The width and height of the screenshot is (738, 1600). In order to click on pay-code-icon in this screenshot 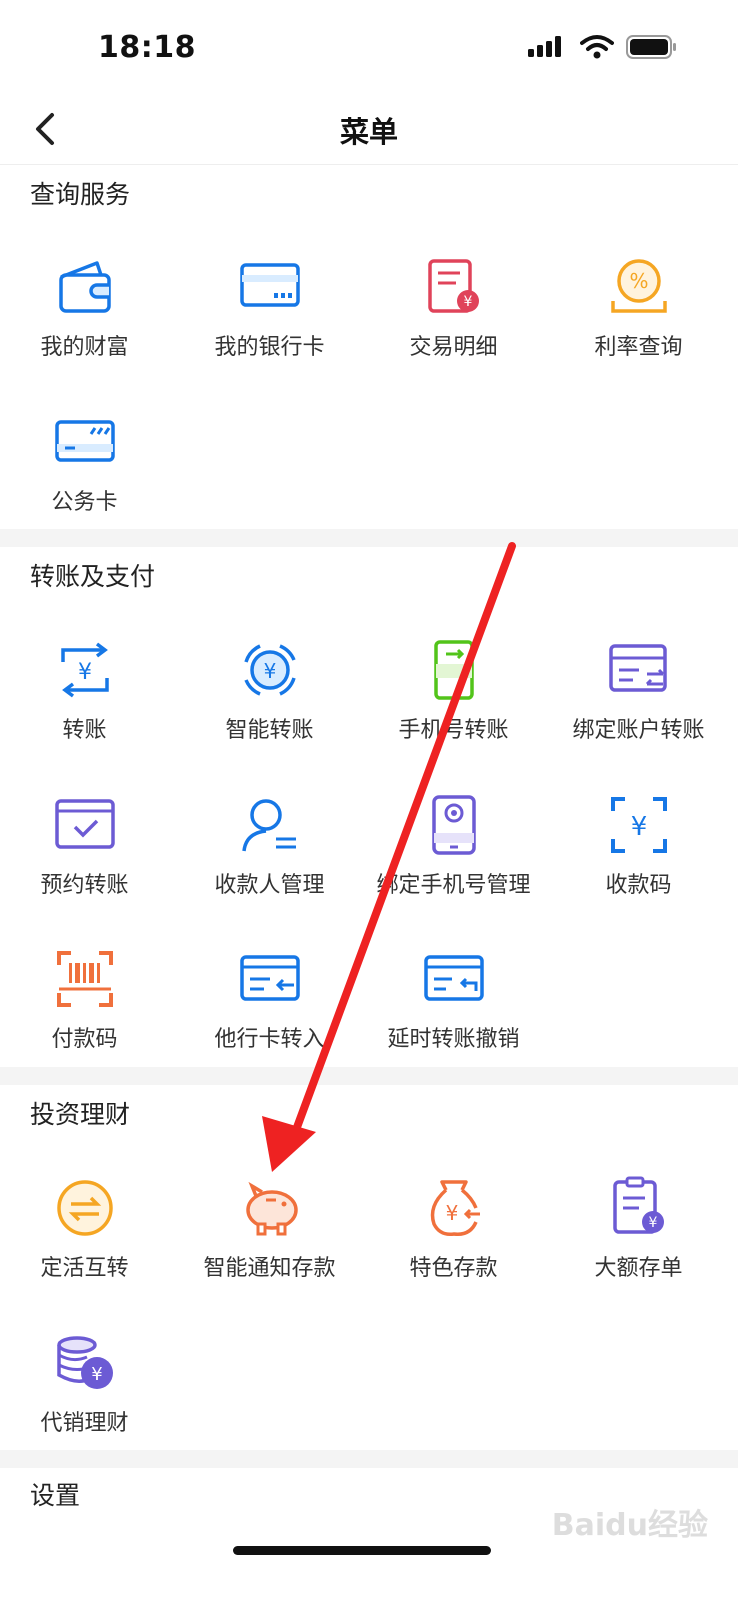, I will do `click(84, 979)`.